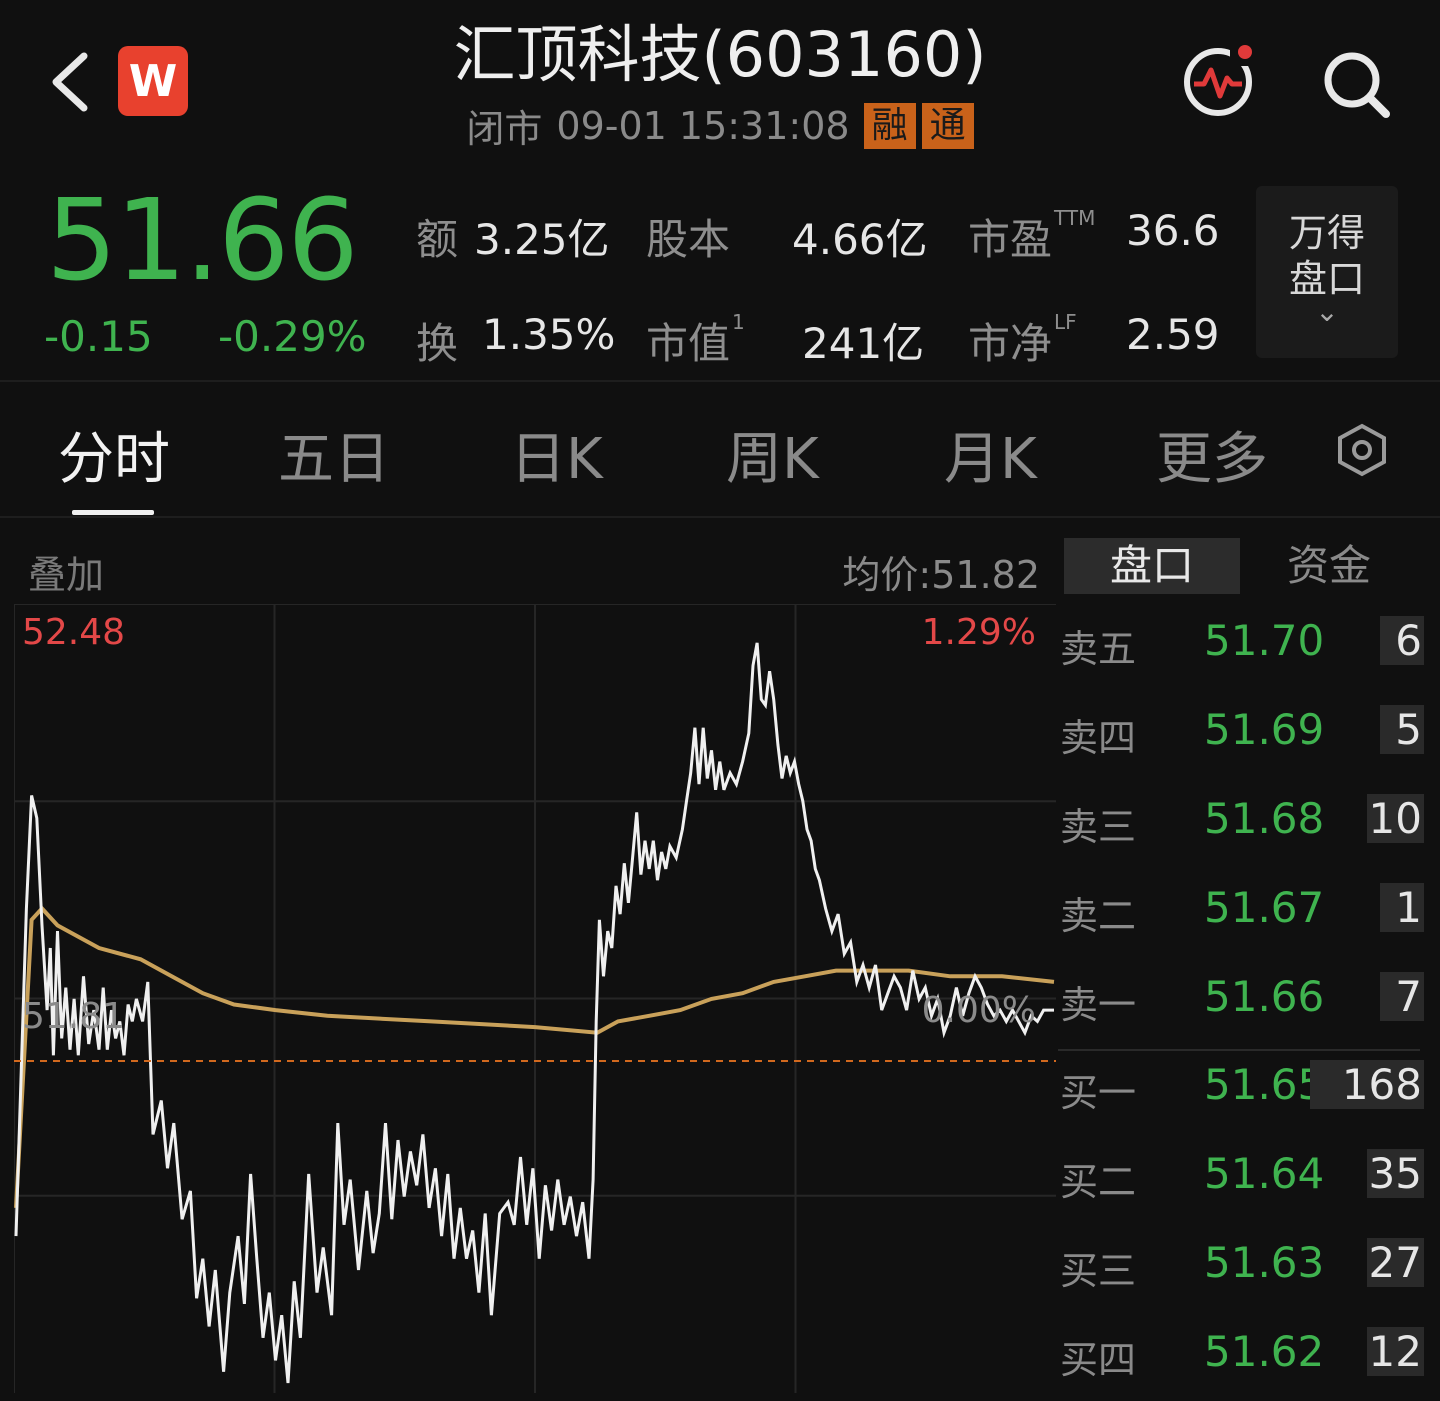 This screenshot has height=1401, width=1440. What do you see at coordinates (1264, 818) in the screenshot?
I see `ask-price: 51.68` at bounding box center [1264, 818].